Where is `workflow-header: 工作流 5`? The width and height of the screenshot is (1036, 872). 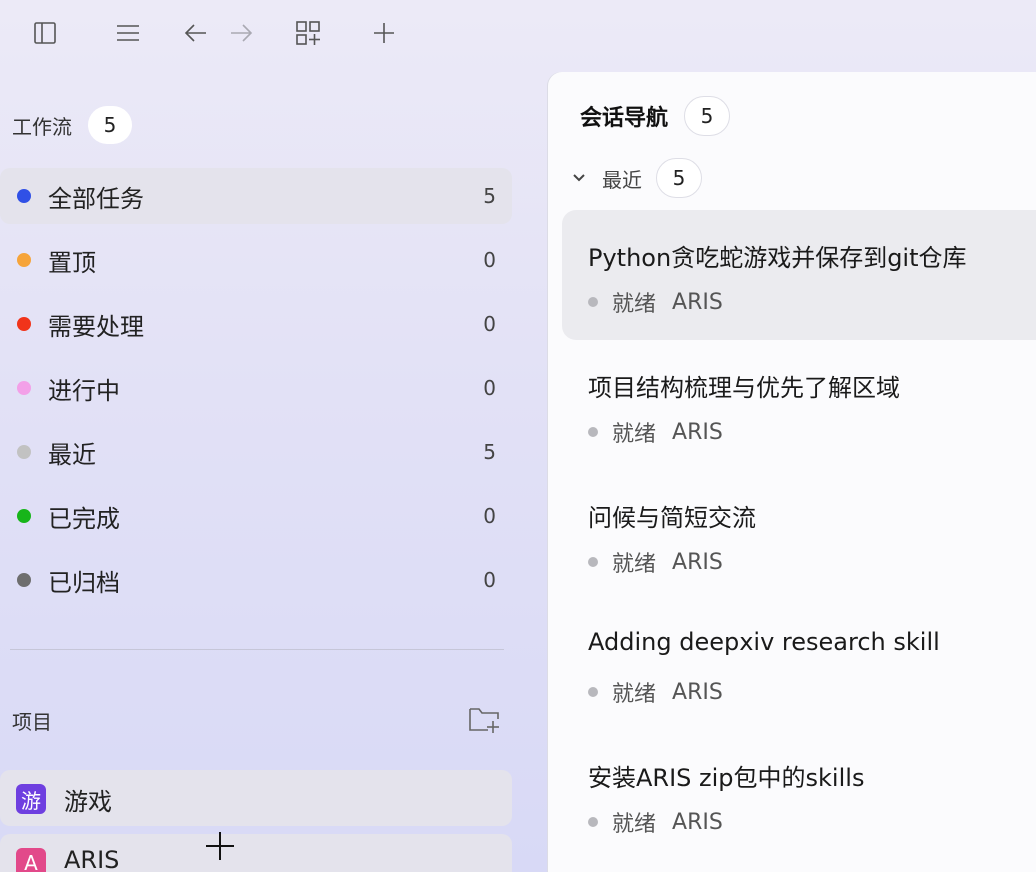
workflow-header: 工作流 5 is located at coordinates (72, 125).